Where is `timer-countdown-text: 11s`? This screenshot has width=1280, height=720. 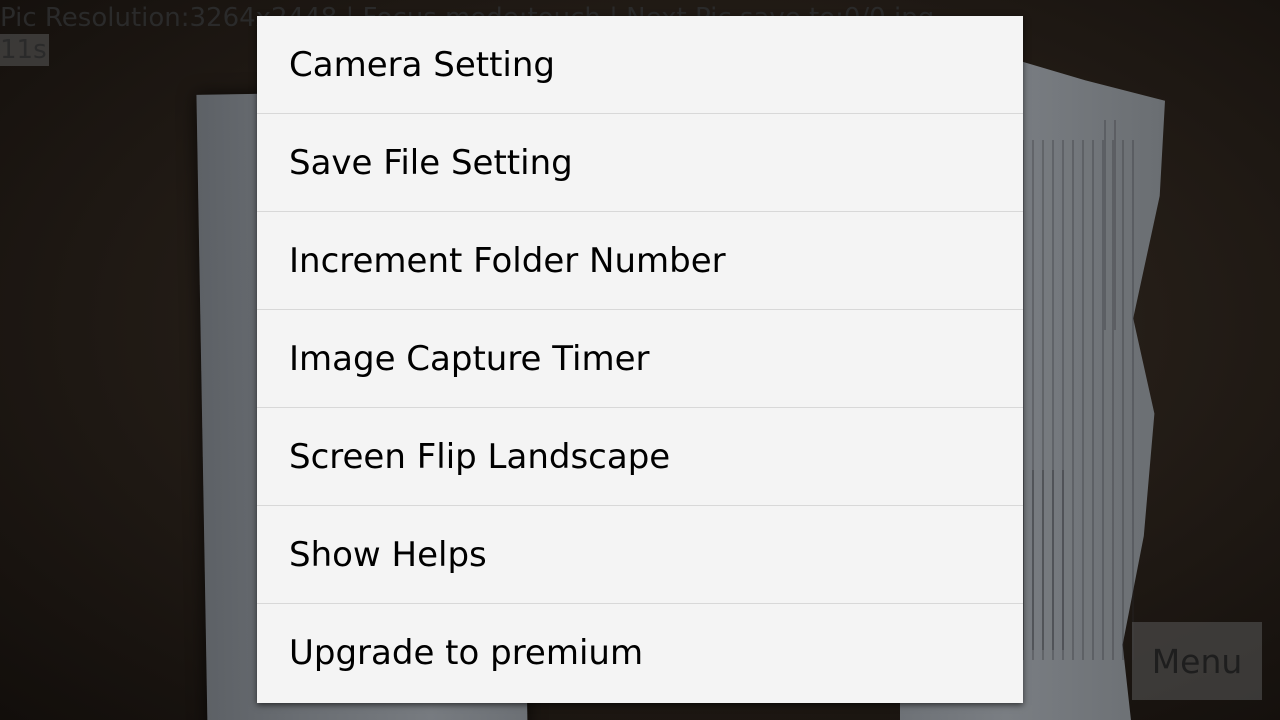
timer-countdown-text: 11s is located at coordinates (24, 50).